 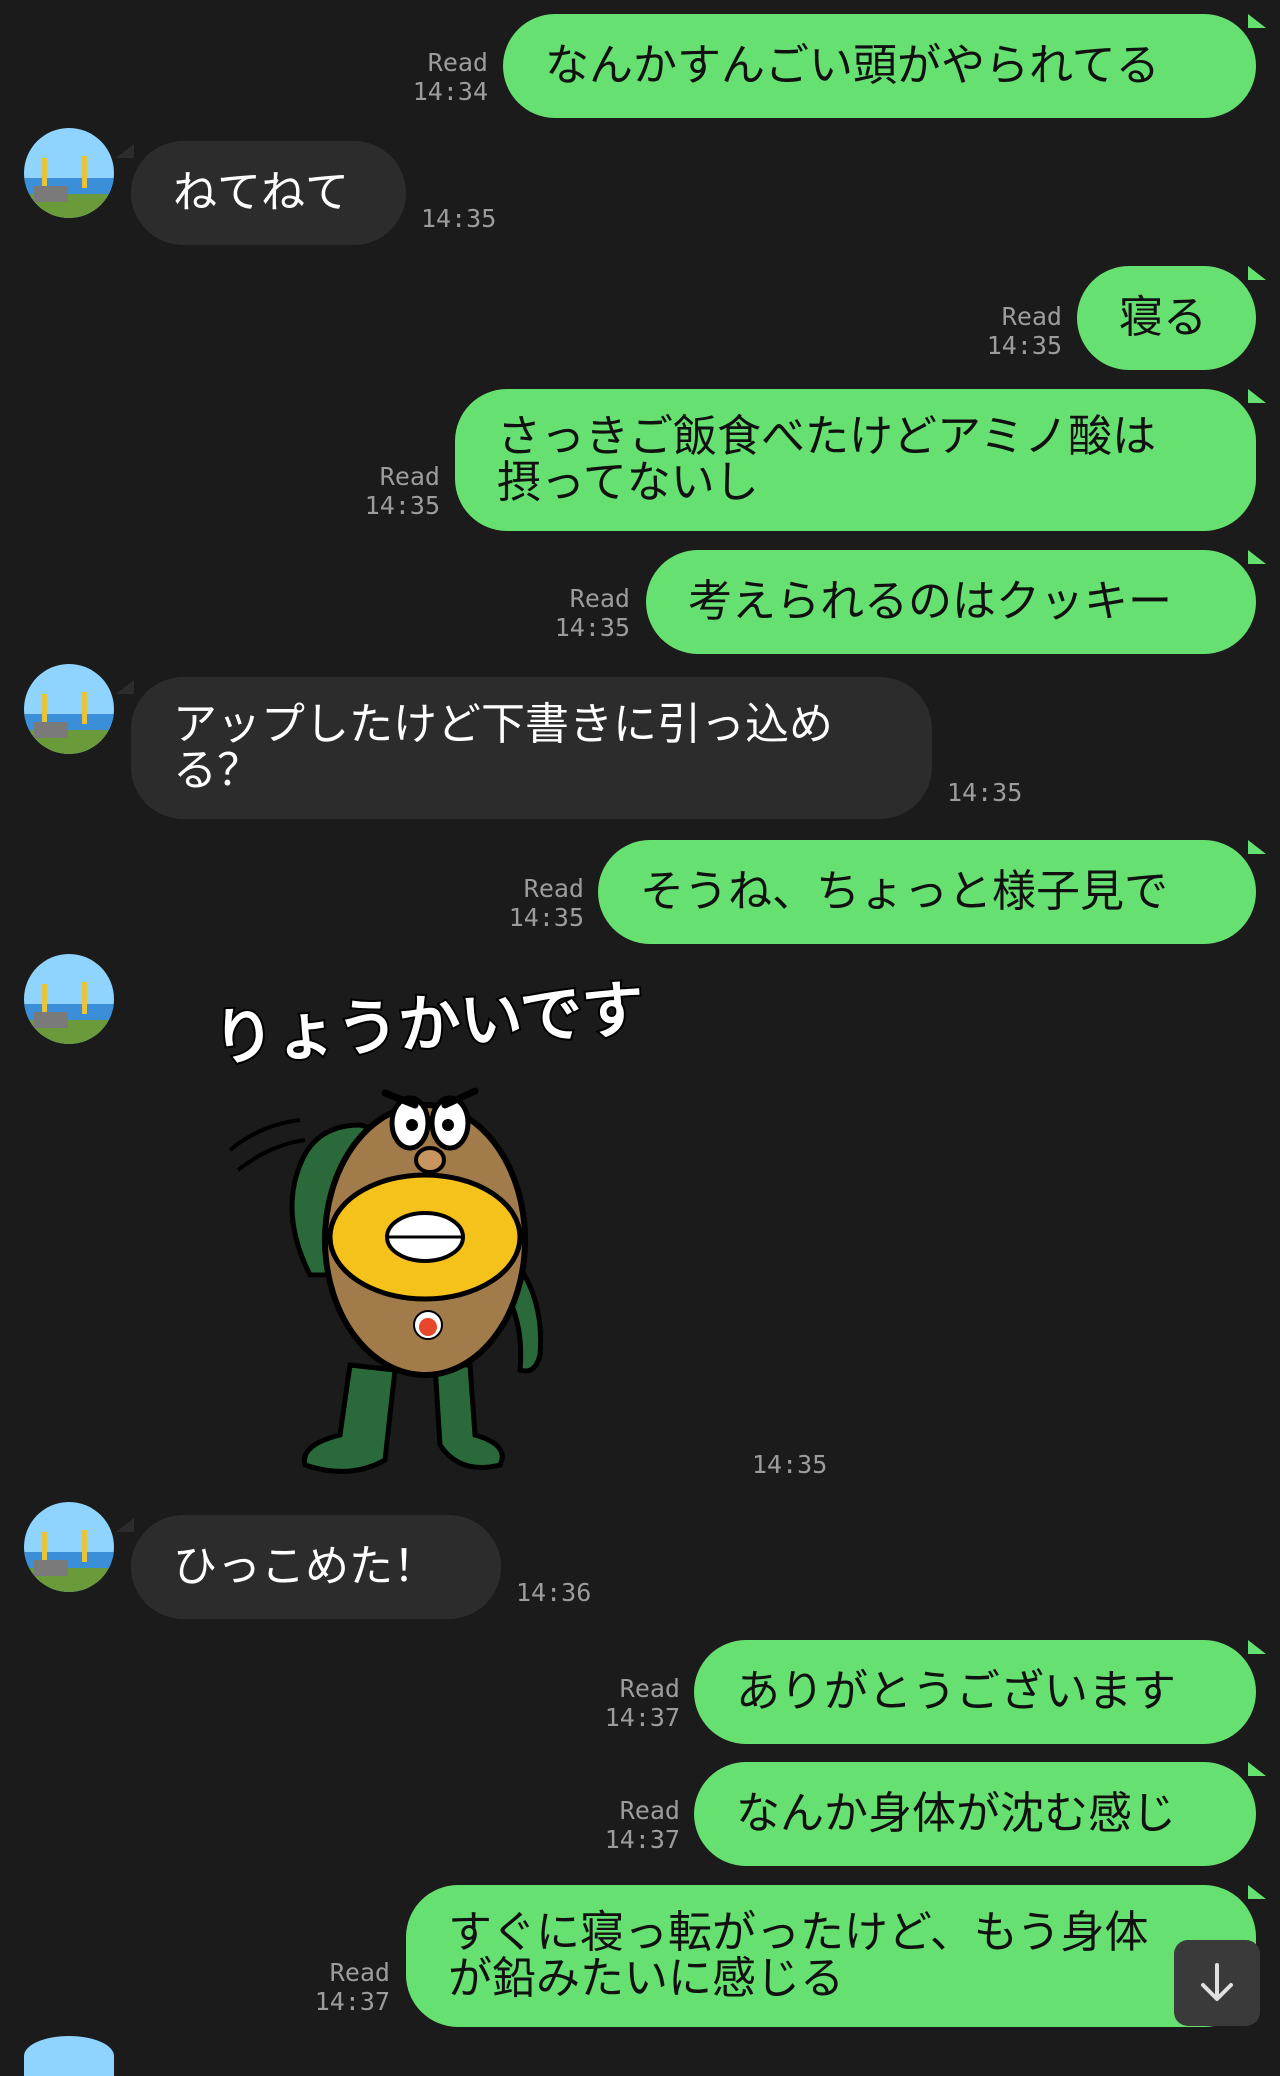 I want to click on message-bubble: 寝る, so click(x=1166, y=318).